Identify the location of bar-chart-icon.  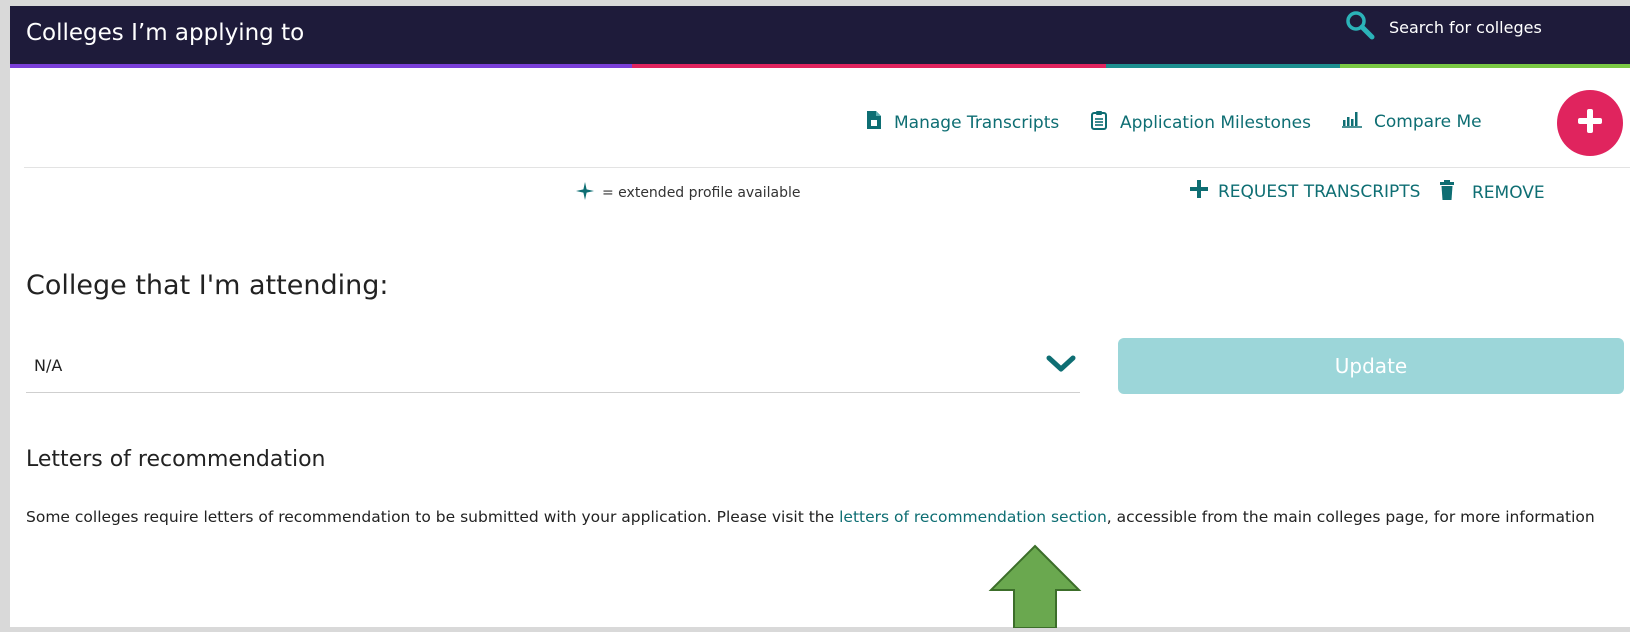
(1352, 121).